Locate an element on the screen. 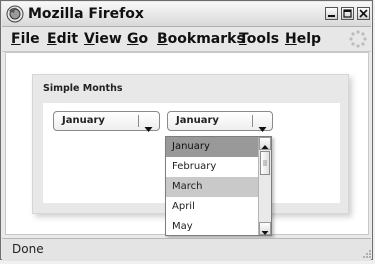 The height and width of the screenshot is (264, 375). menu-bar: File Edit View Go Bookmarks Tools Help is located at coordinates (186, 39).